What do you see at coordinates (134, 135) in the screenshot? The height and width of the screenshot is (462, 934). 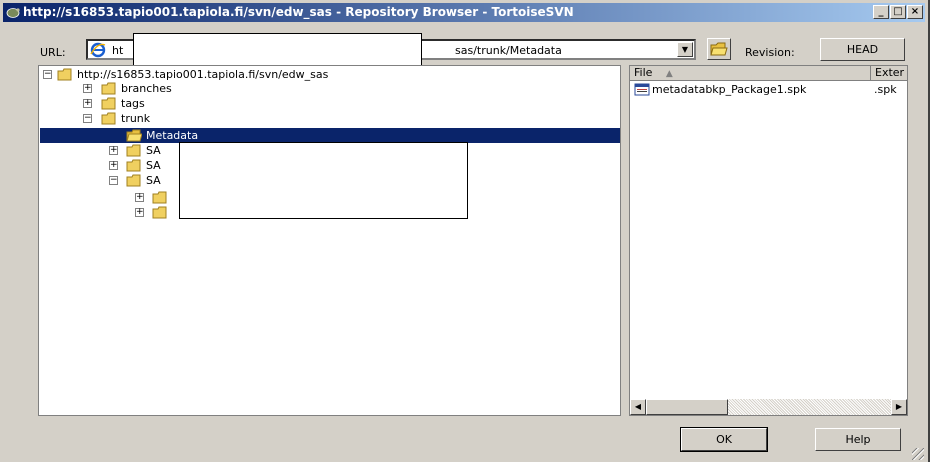 I see `open-folder-icon` at bounding box center [134, 135].